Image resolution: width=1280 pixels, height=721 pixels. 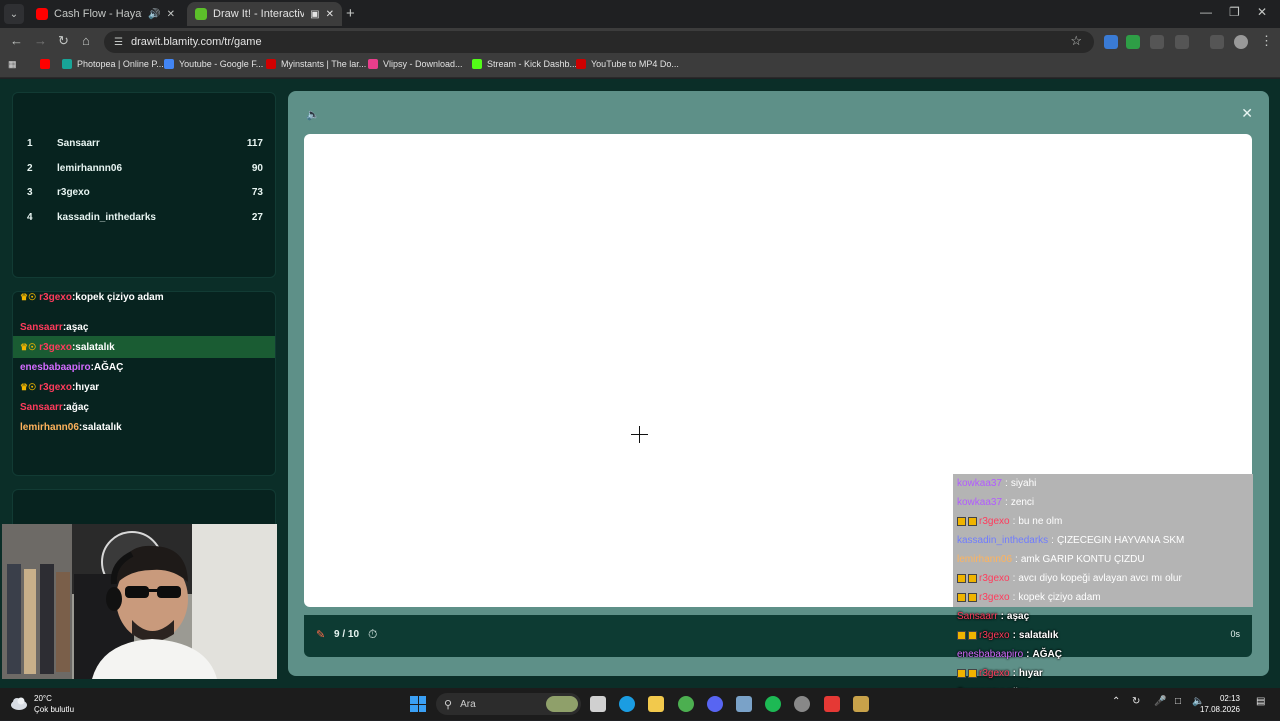 What do you see at coordinates (1260, 701) in the screenshot?
I see `notification-icon: ▤` at bounding box center [1260, 701].